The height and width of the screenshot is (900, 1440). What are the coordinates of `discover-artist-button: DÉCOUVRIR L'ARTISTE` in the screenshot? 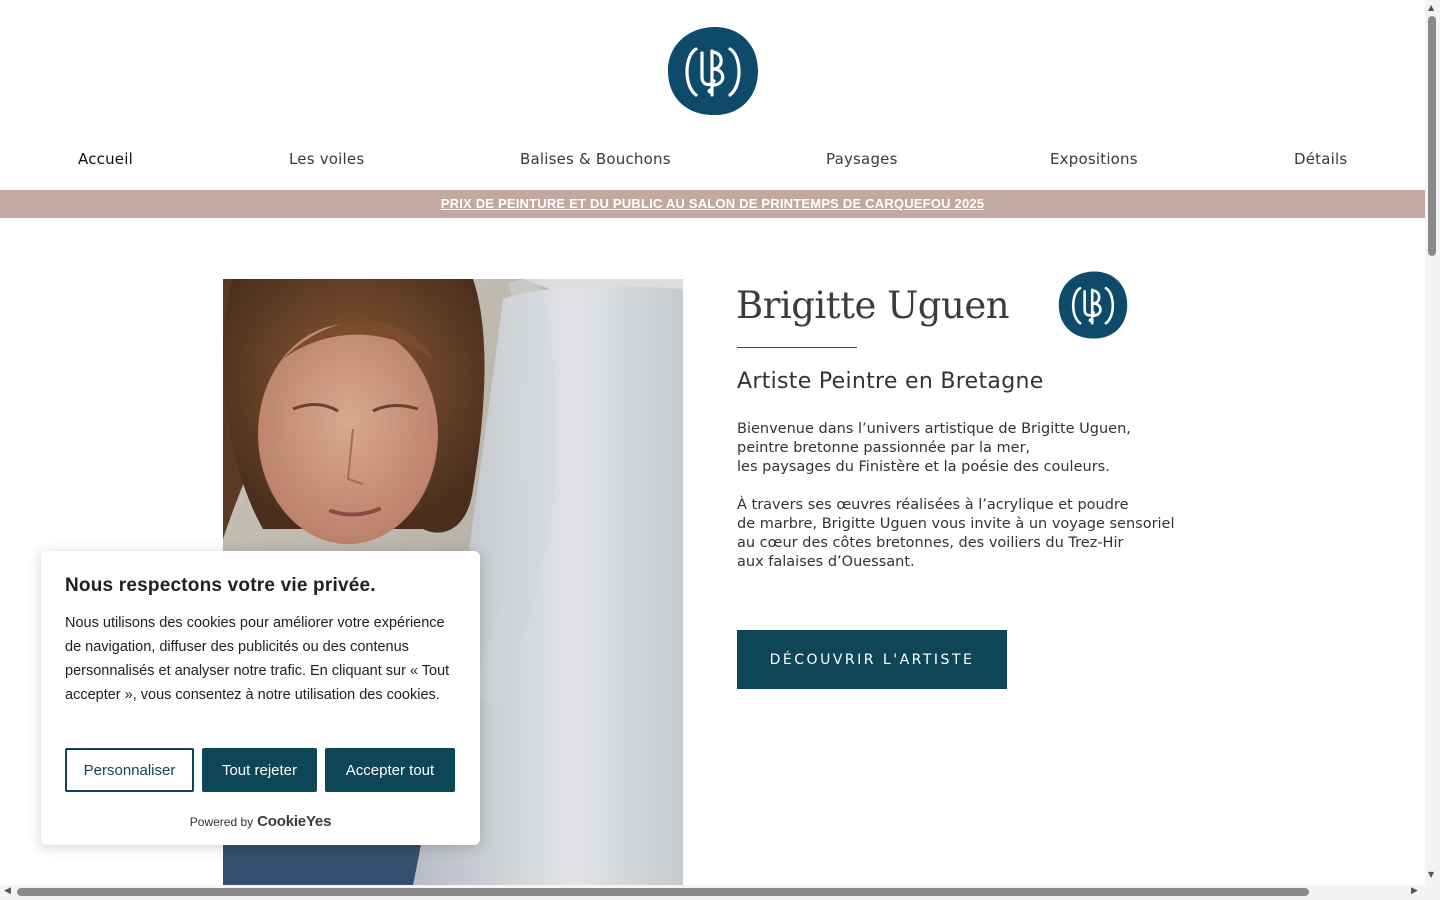 It's located at (872, 659).